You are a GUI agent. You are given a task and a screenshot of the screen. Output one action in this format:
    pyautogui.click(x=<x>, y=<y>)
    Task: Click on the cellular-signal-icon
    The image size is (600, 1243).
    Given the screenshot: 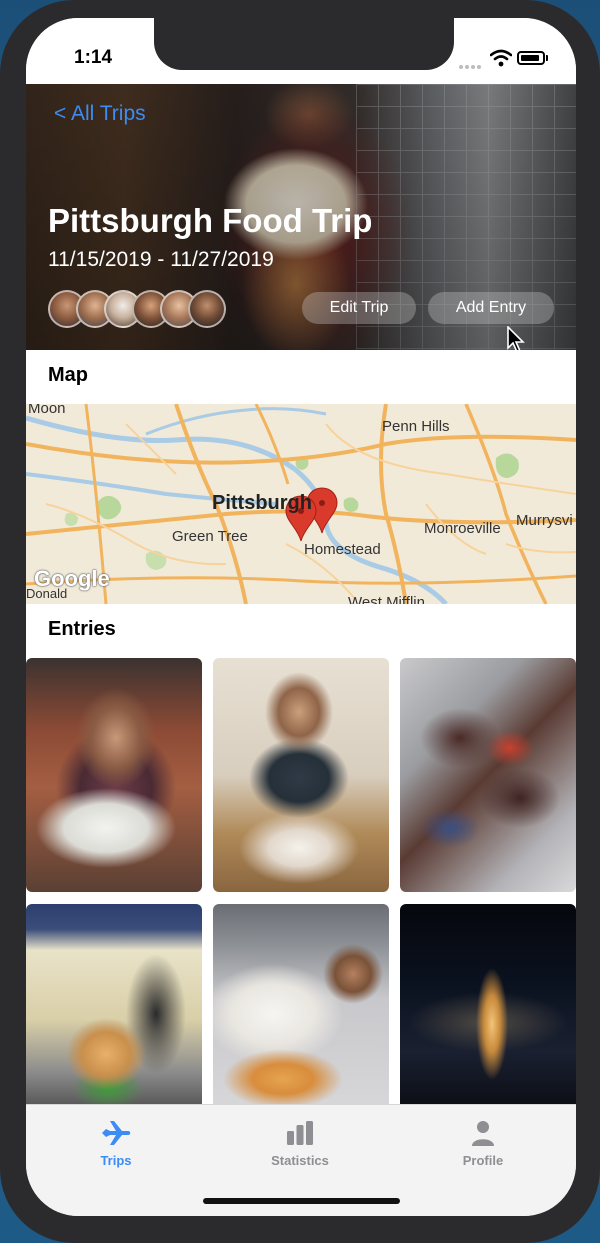 What is the action you would take?
    pyautogui.click(x=471, y=65)
    